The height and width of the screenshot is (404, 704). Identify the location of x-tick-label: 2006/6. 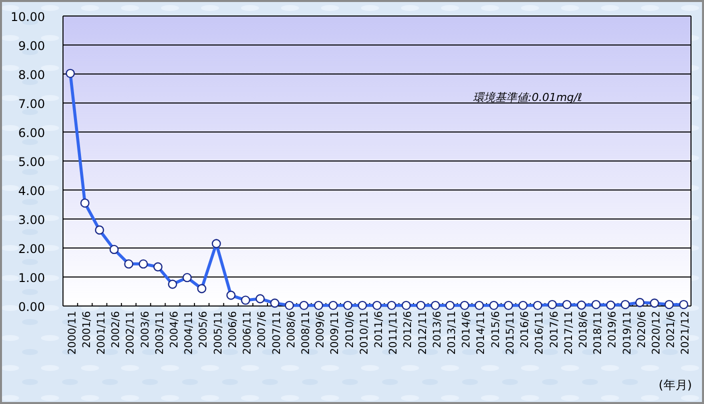
(232, 329).